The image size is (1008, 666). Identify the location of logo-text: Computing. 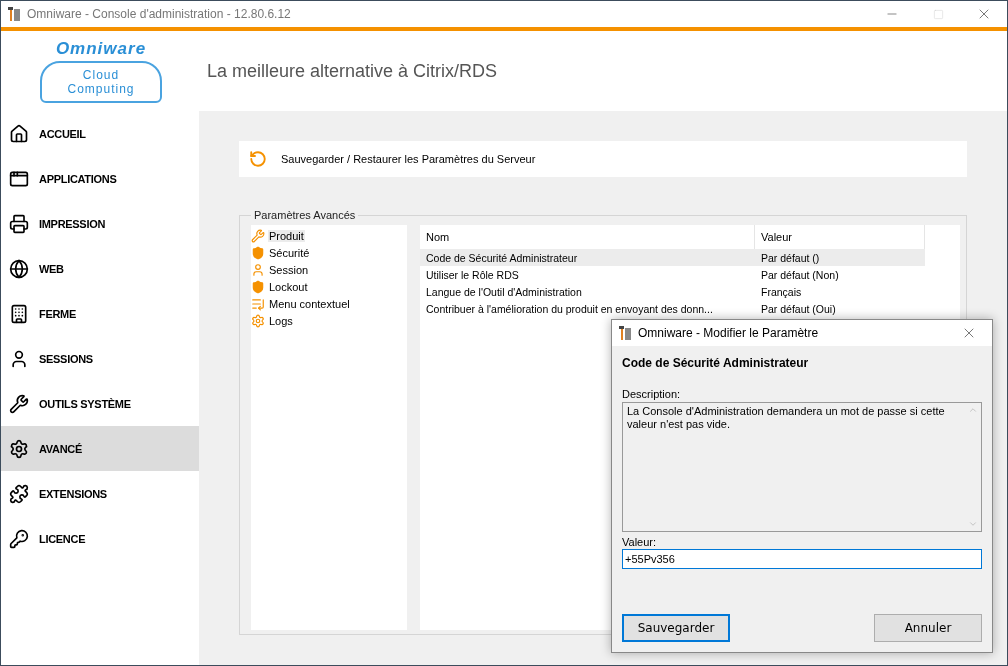
(101, 89).